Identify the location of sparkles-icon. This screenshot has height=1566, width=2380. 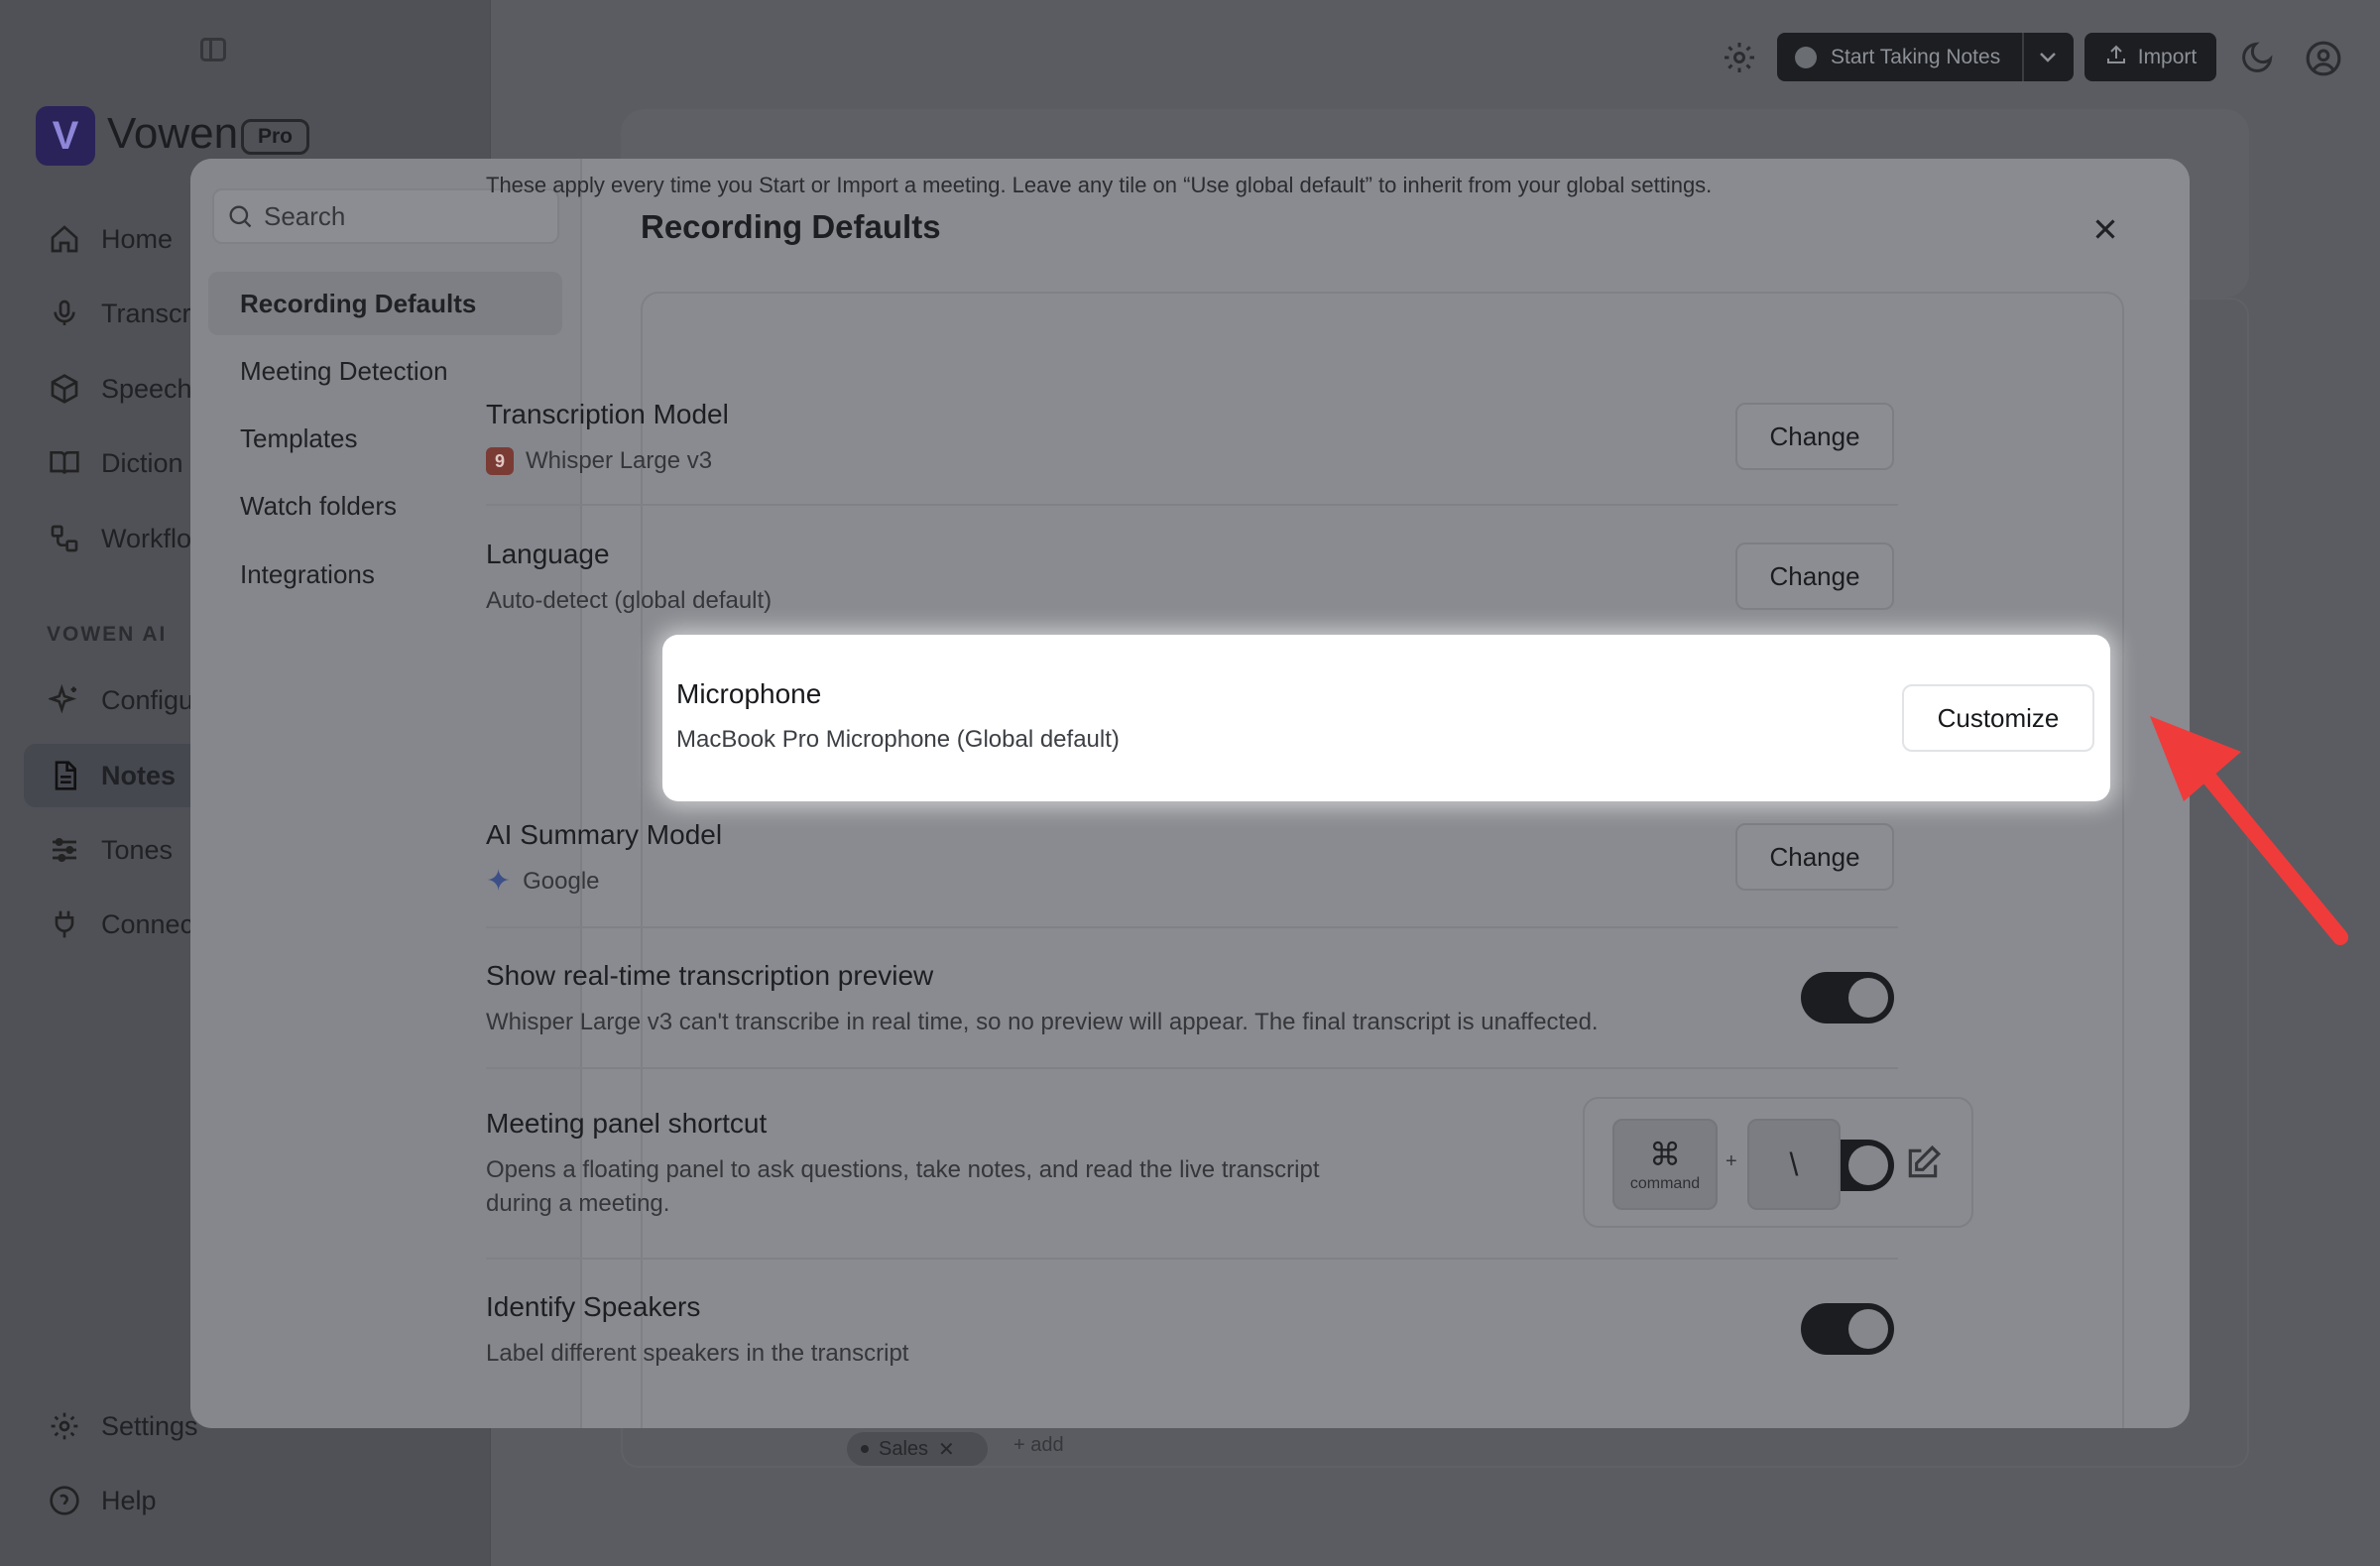
(64, 700).